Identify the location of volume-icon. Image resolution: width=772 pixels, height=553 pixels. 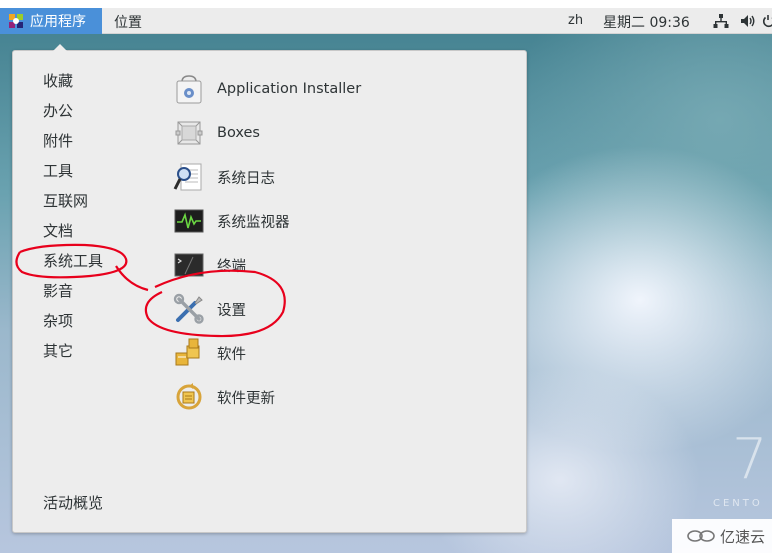
(748, 21).